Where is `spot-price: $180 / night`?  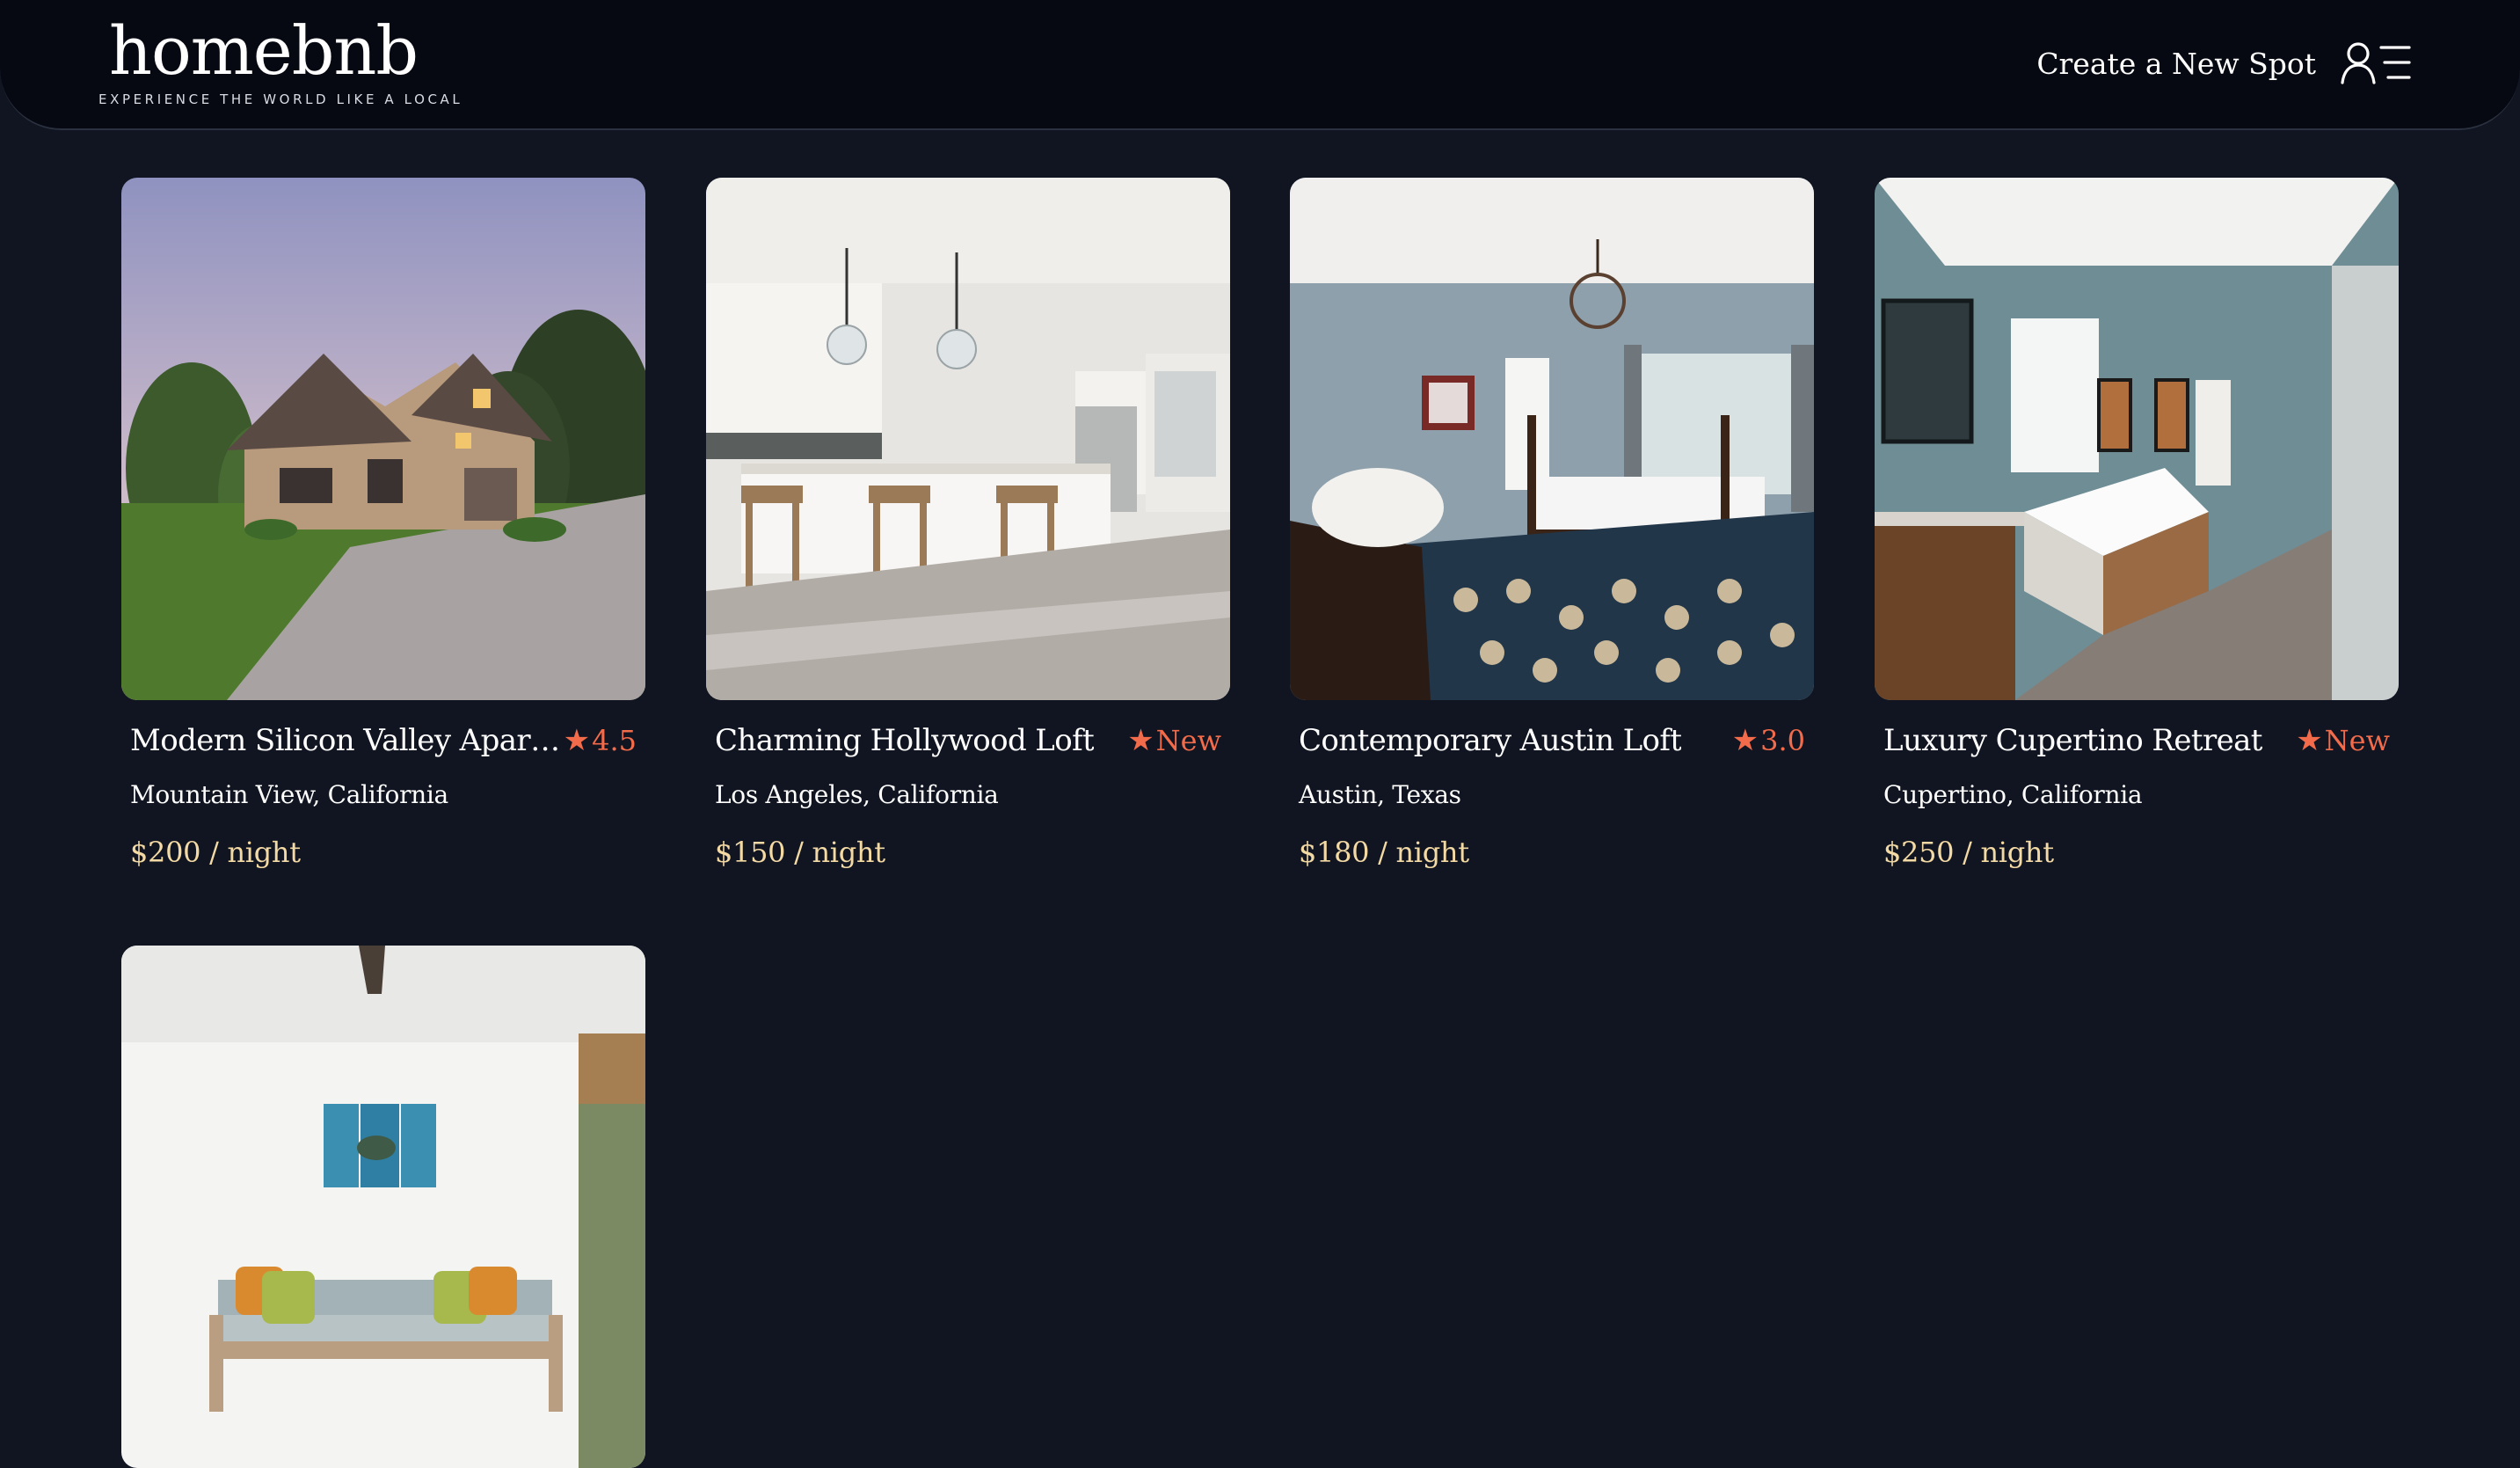 spot-price: $180 / night is located at coordinates (1384, 852).